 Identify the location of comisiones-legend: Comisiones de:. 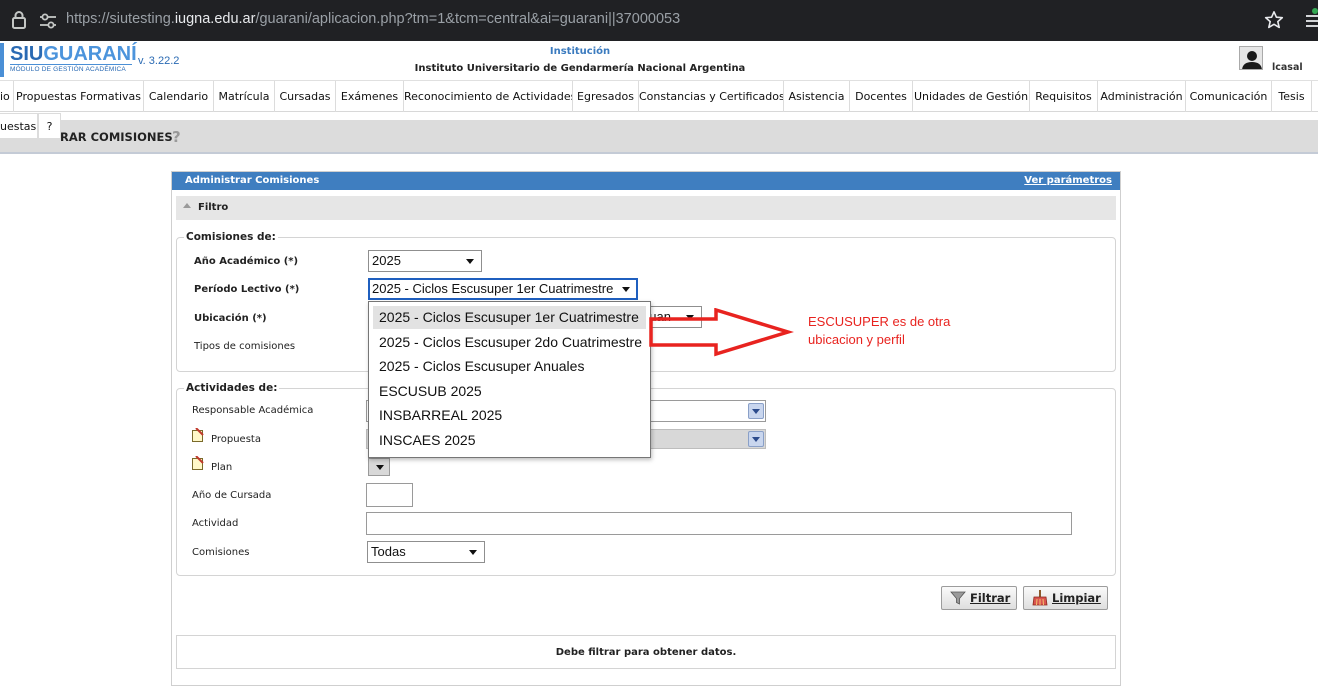
(231, 237).